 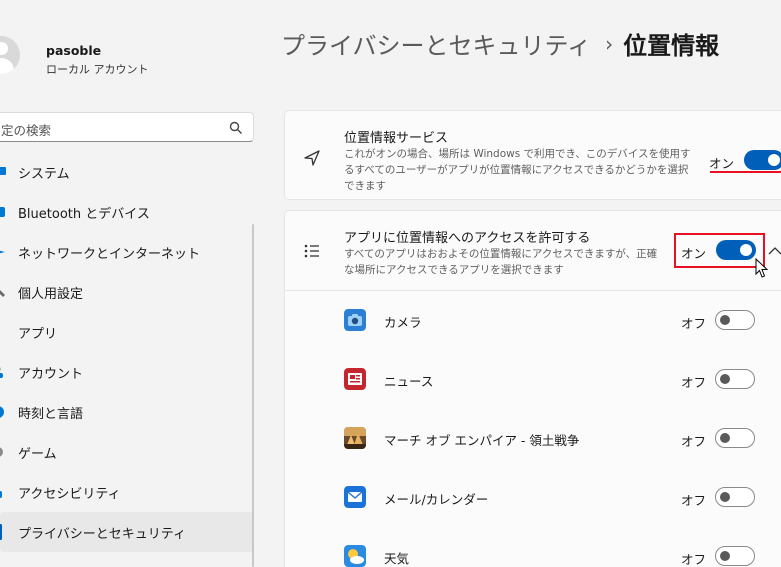 I want to click on sidebar-item-label: アプリ, so click(x=38, y=334).